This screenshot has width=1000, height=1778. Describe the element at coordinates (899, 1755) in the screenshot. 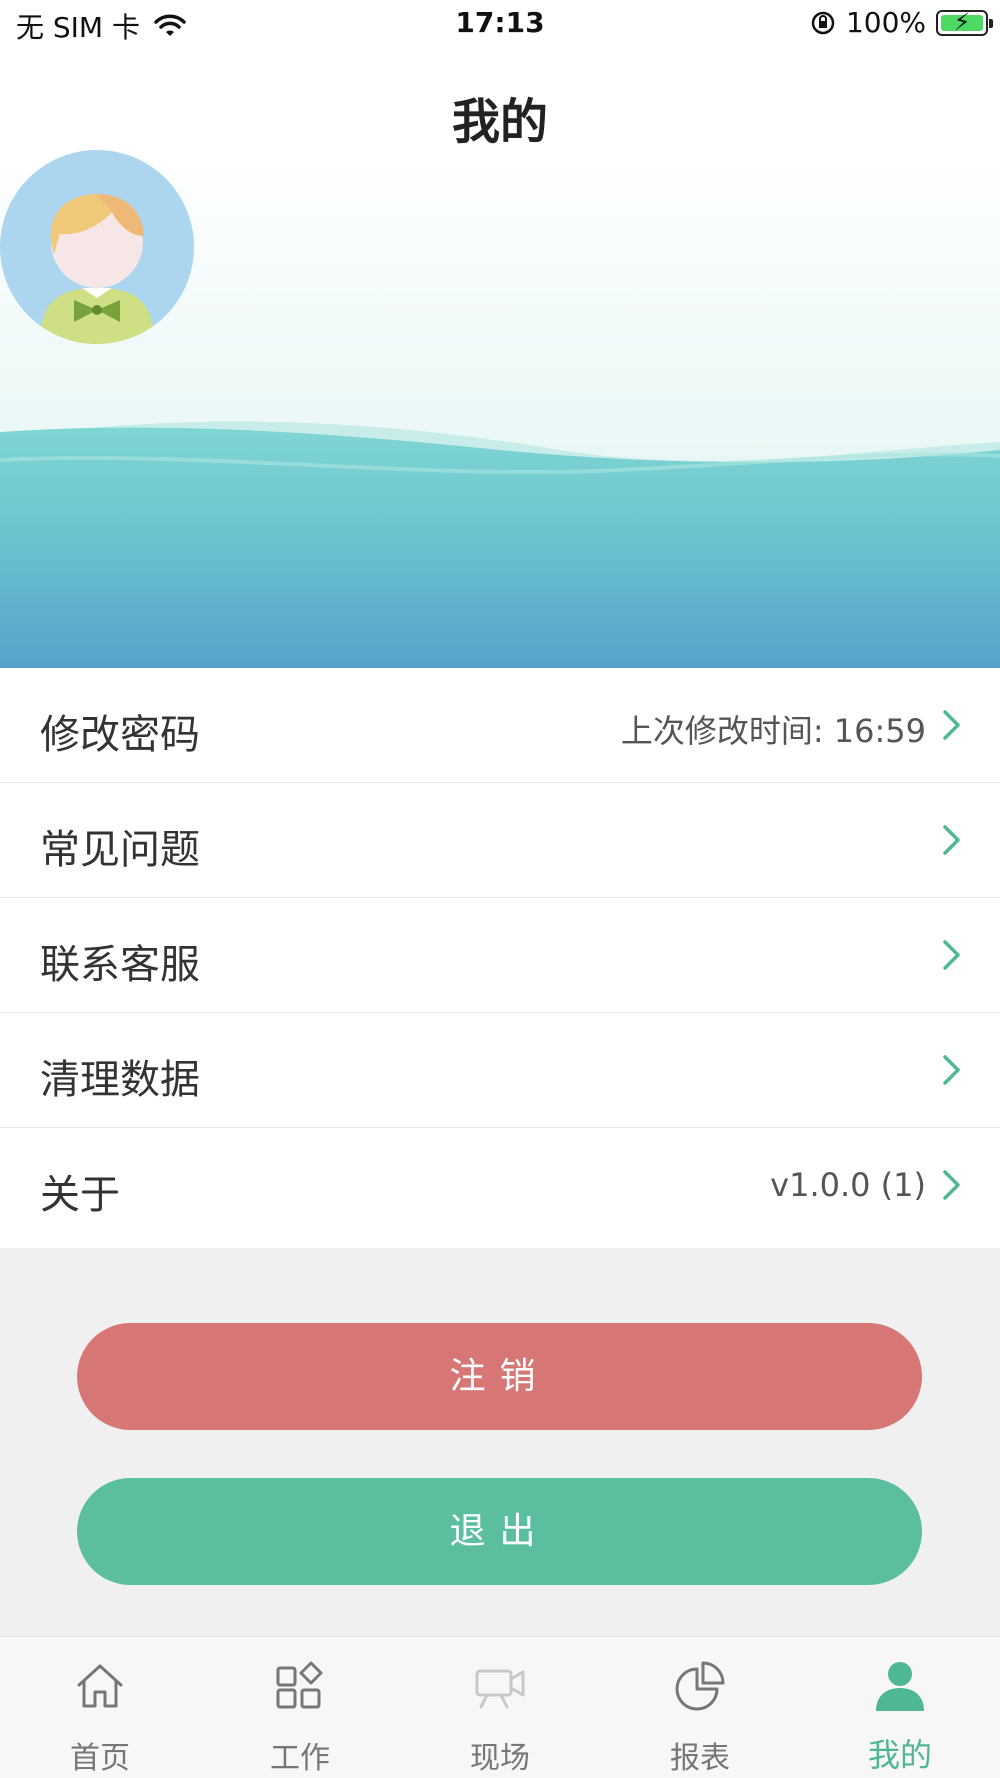

I see `tab-label: 我的` at that location.